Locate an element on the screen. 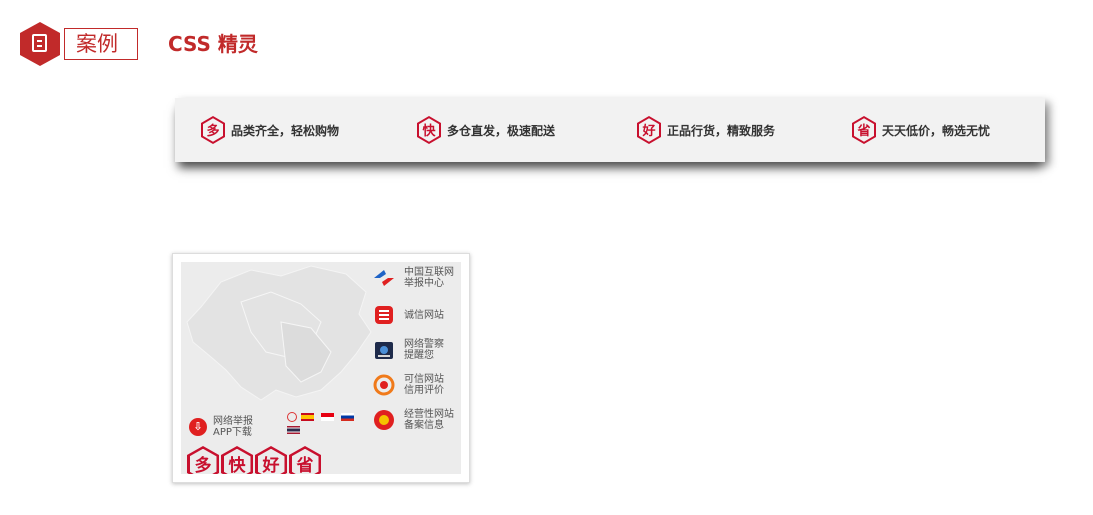  banner-item-fast: 快 多仓直发，极速配送 is located at coordinates (486, 130).